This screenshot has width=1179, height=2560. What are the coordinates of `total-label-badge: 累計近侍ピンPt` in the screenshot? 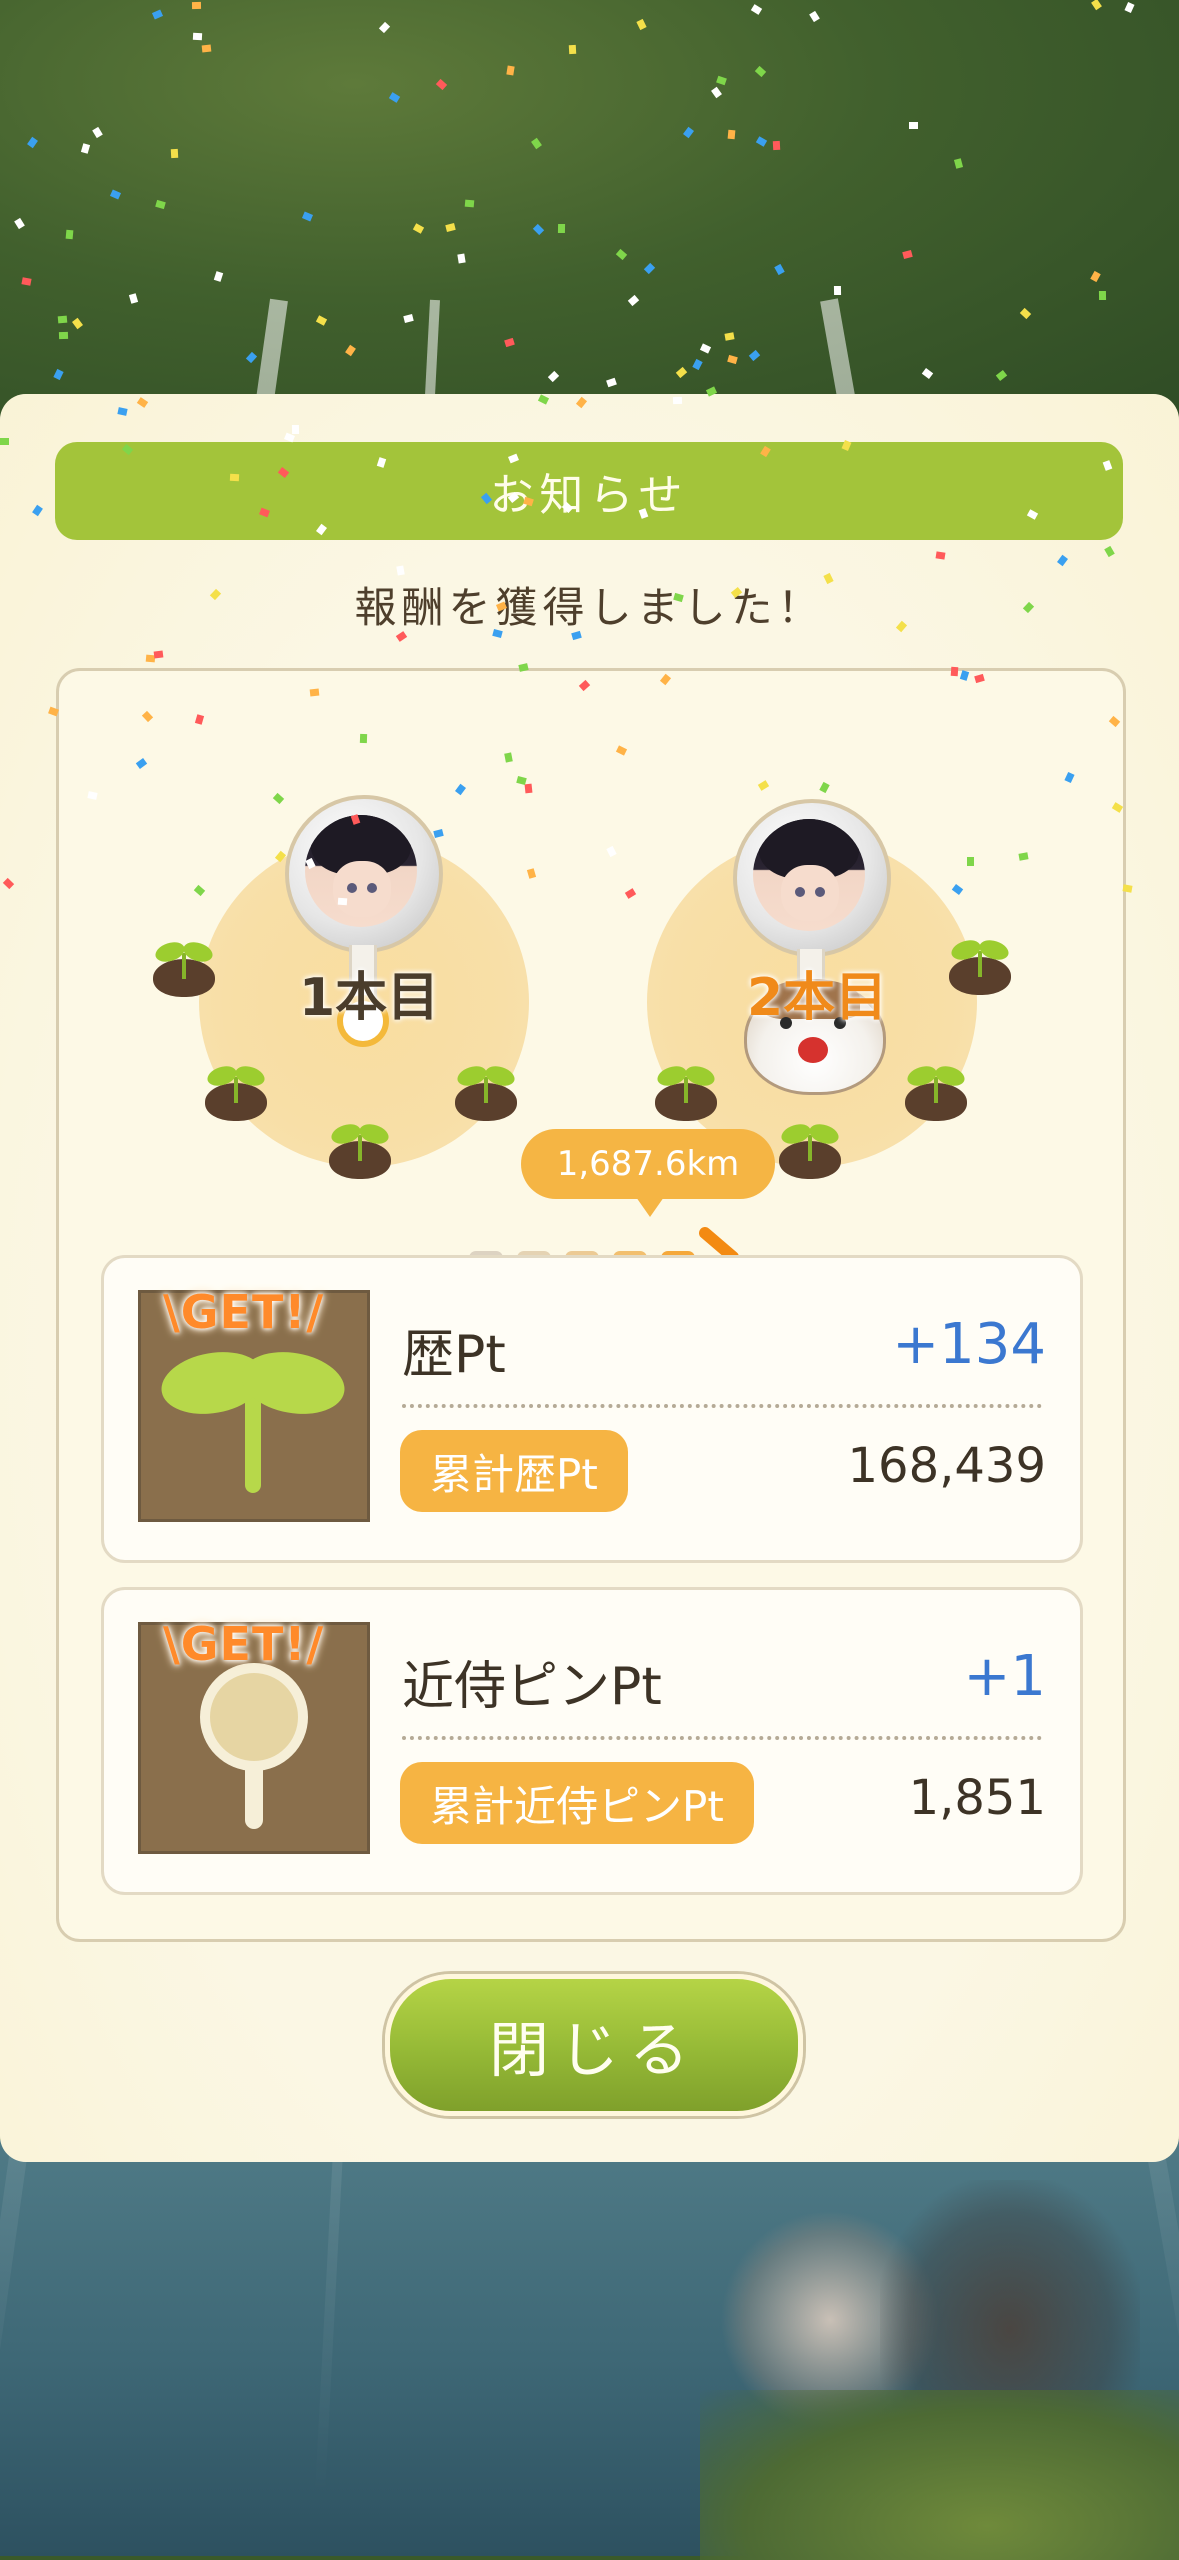 It's located at (577, 1803).